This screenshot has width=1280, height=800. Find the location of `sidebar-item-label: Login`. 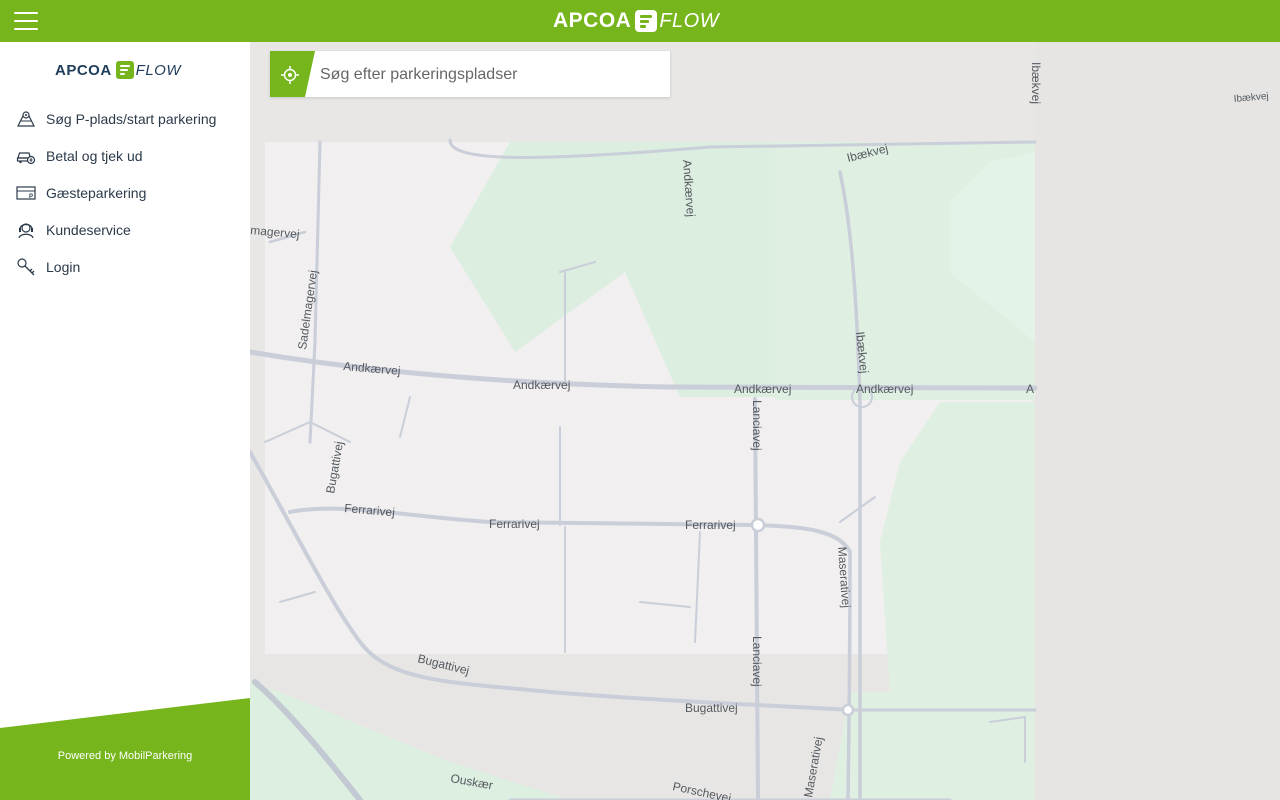

sidebar-item-label: Login is located at coordinates (63, 266).